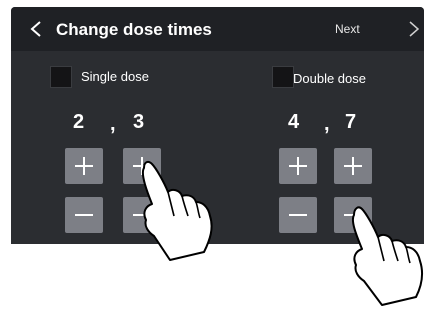 The image size is (428, 315). Describe the element at coordinates (295, 122) in the screenshot. I see `double-dose-first-value: 4` at that location.